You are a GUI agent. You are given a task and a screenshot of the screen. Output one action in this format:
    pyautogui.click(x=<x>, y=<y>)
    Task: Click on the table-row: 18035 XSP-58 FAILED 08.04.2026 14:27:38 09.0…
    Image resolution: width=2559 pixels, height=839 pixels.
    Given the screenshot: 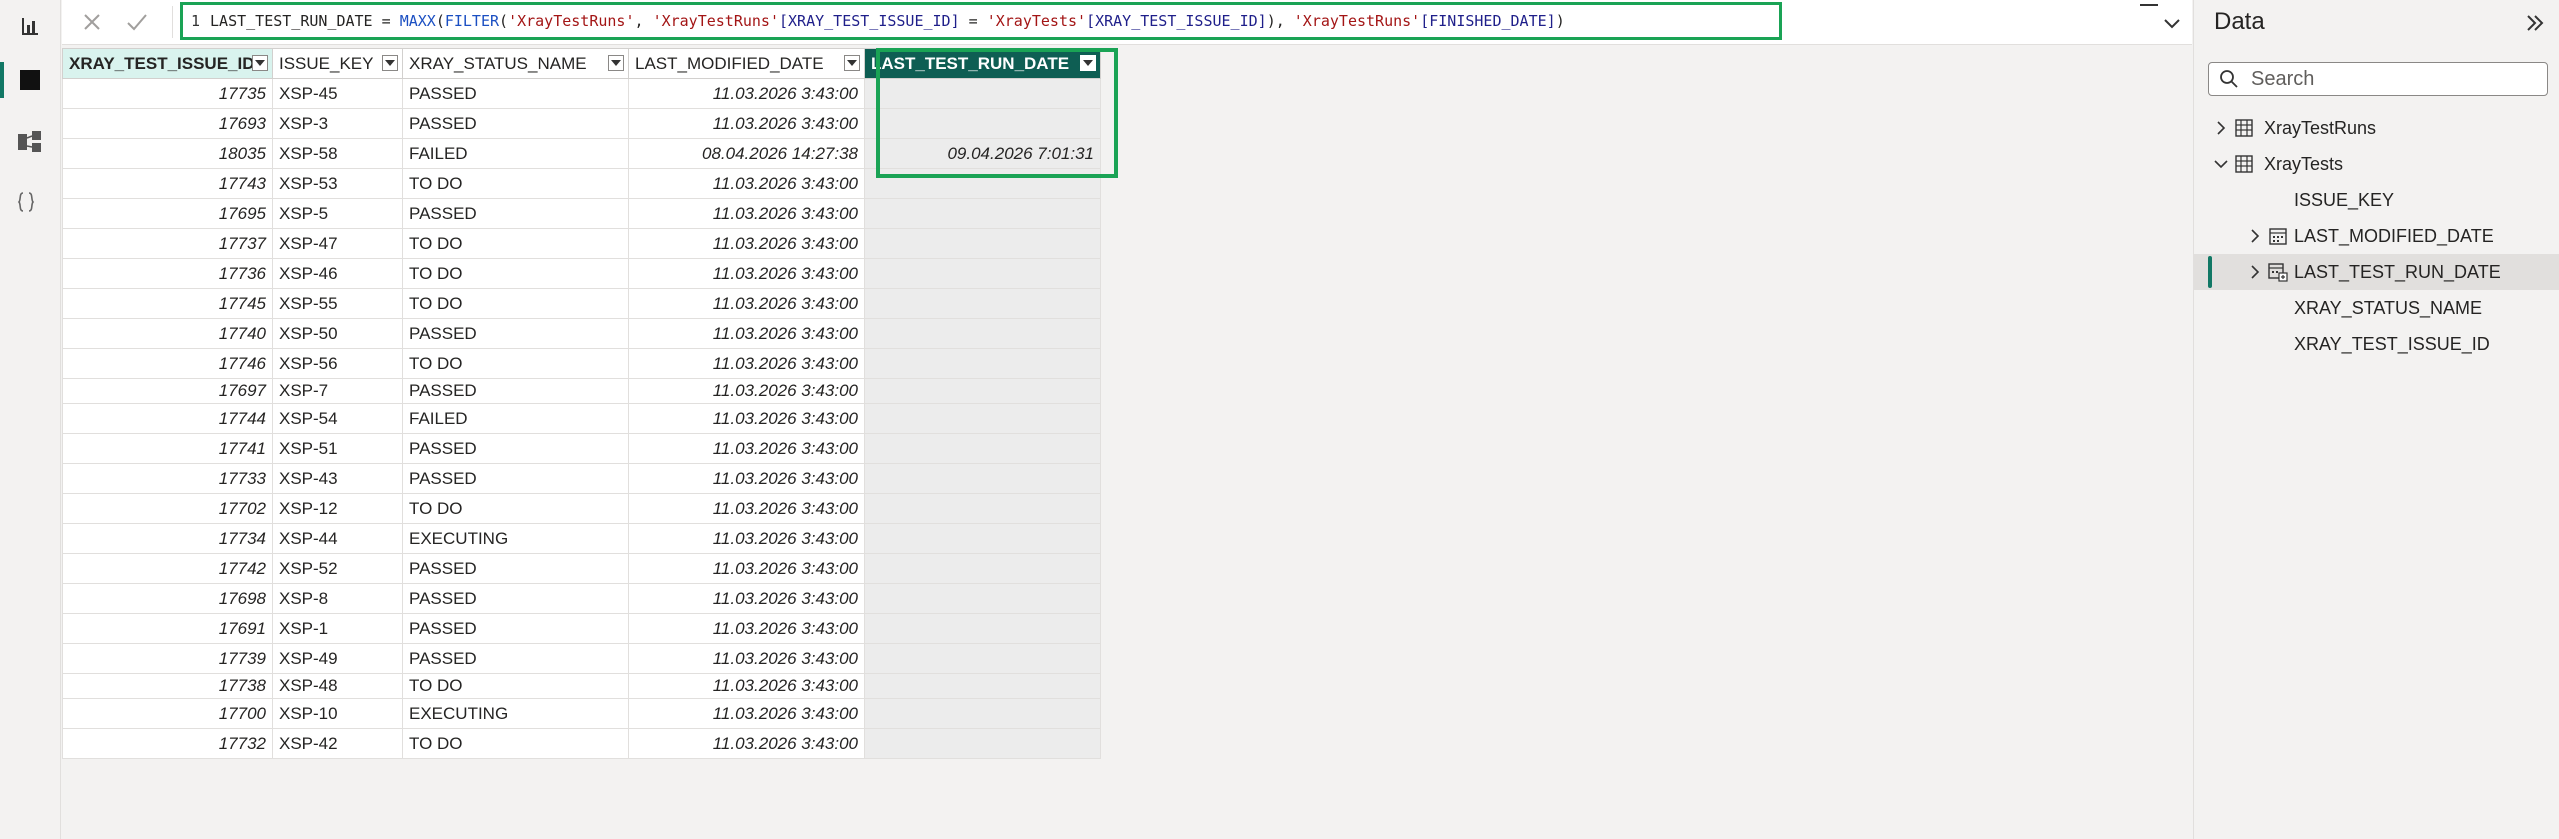 What is the action you would take?
    pyautogui.click(x=581, y=153)
    